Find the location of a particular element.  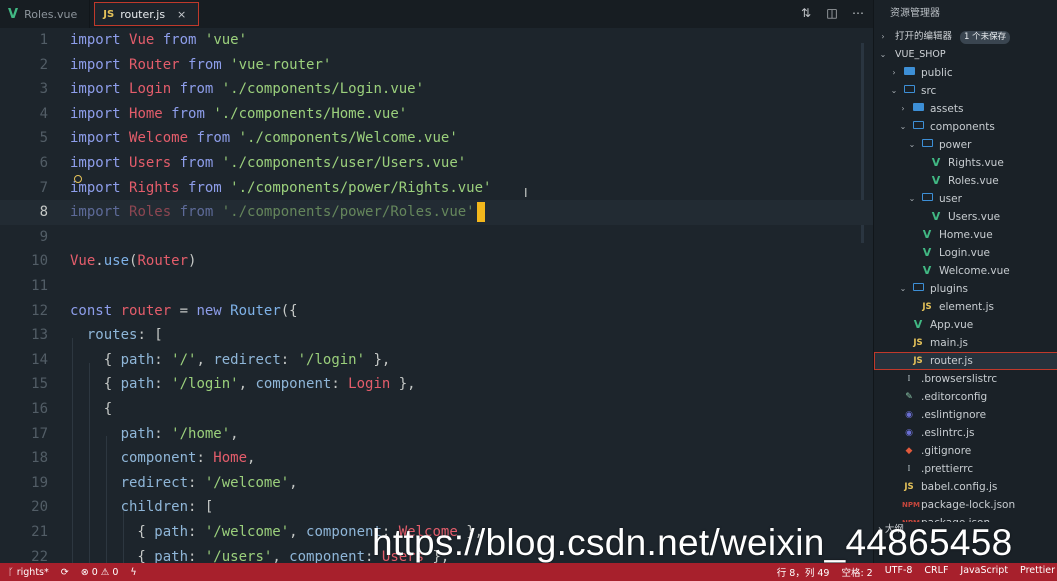

code-line: 18 component: Home, is located at coordinates (436, 458).